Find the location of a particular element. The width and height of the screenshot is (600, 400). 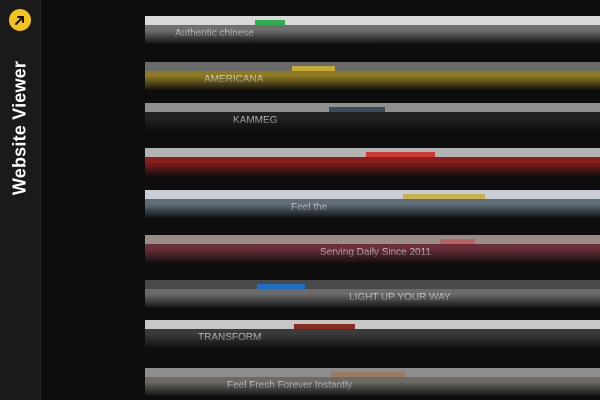

website-thumbnail-1: Authentic chinese is located at coordinates (372, 30).